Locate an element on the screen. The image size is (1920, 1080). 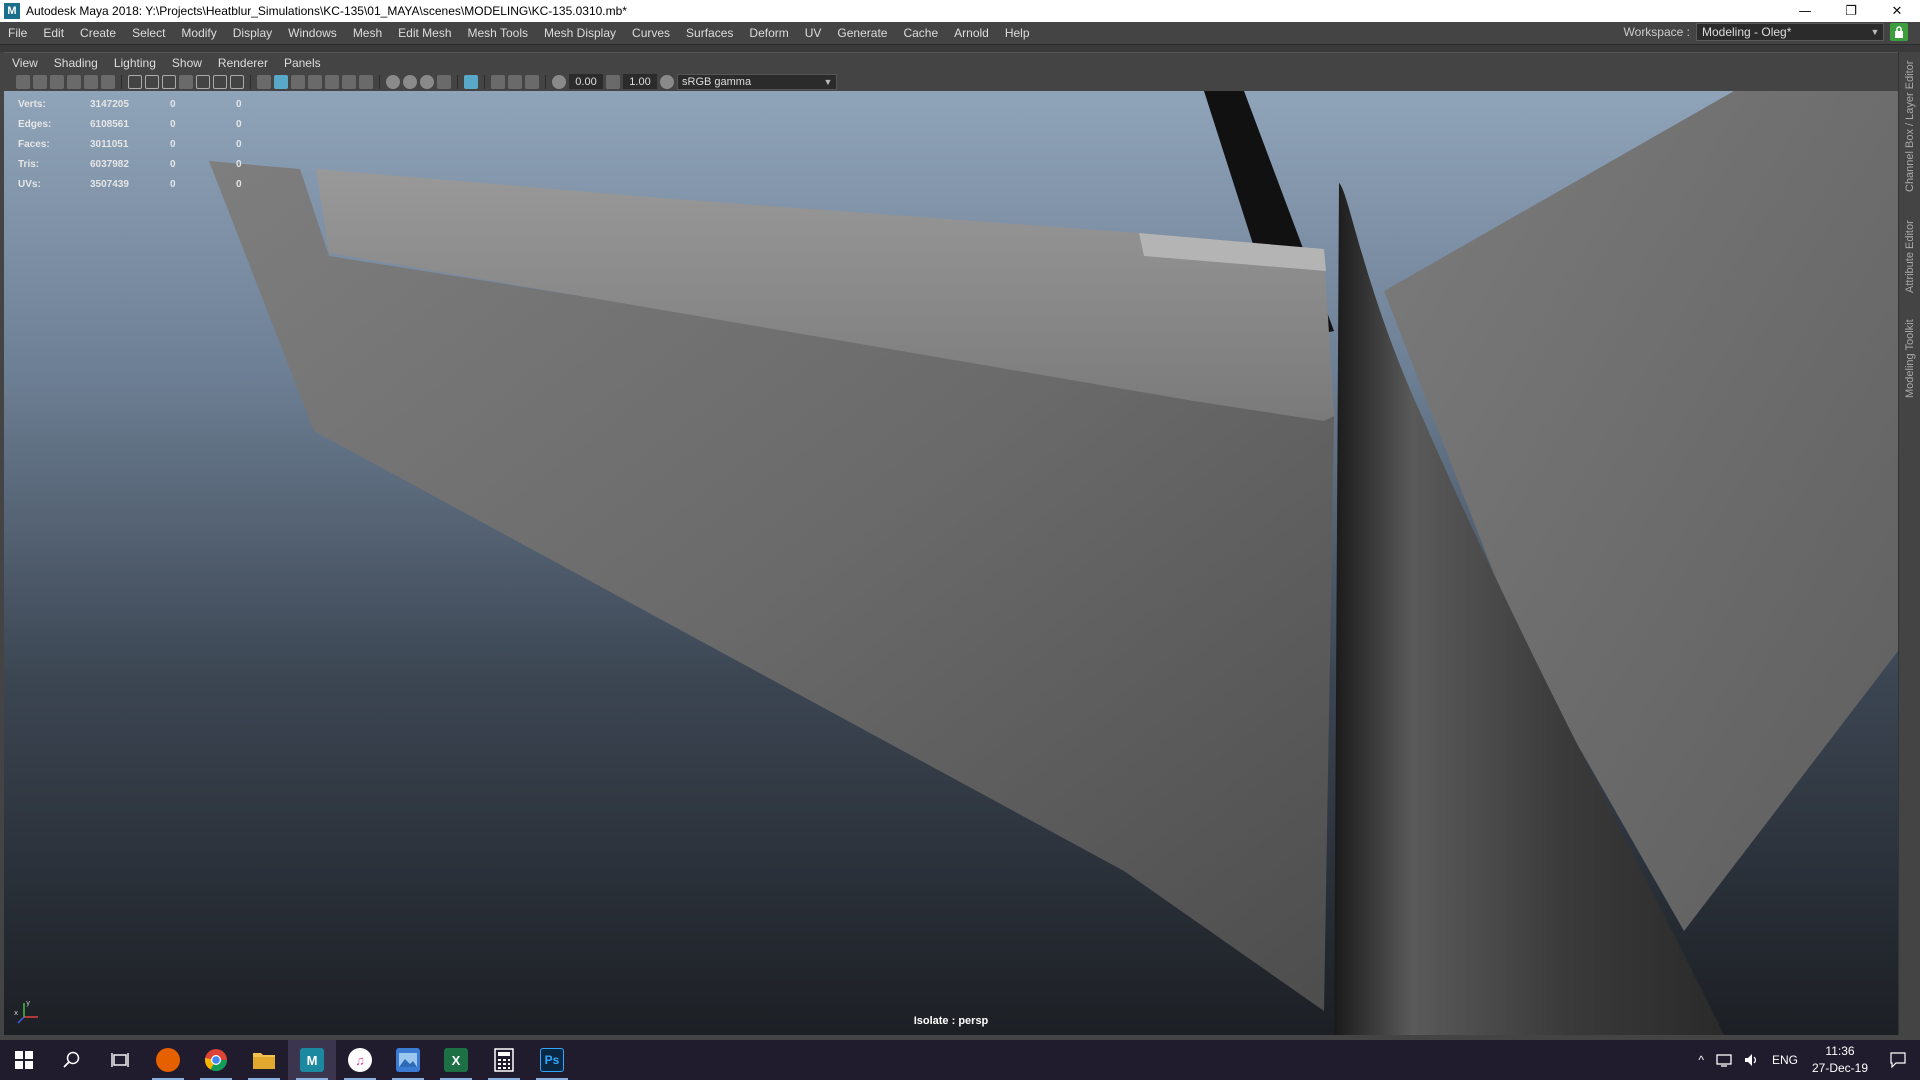
xray-active-icon is located at coordinates (515, 81).